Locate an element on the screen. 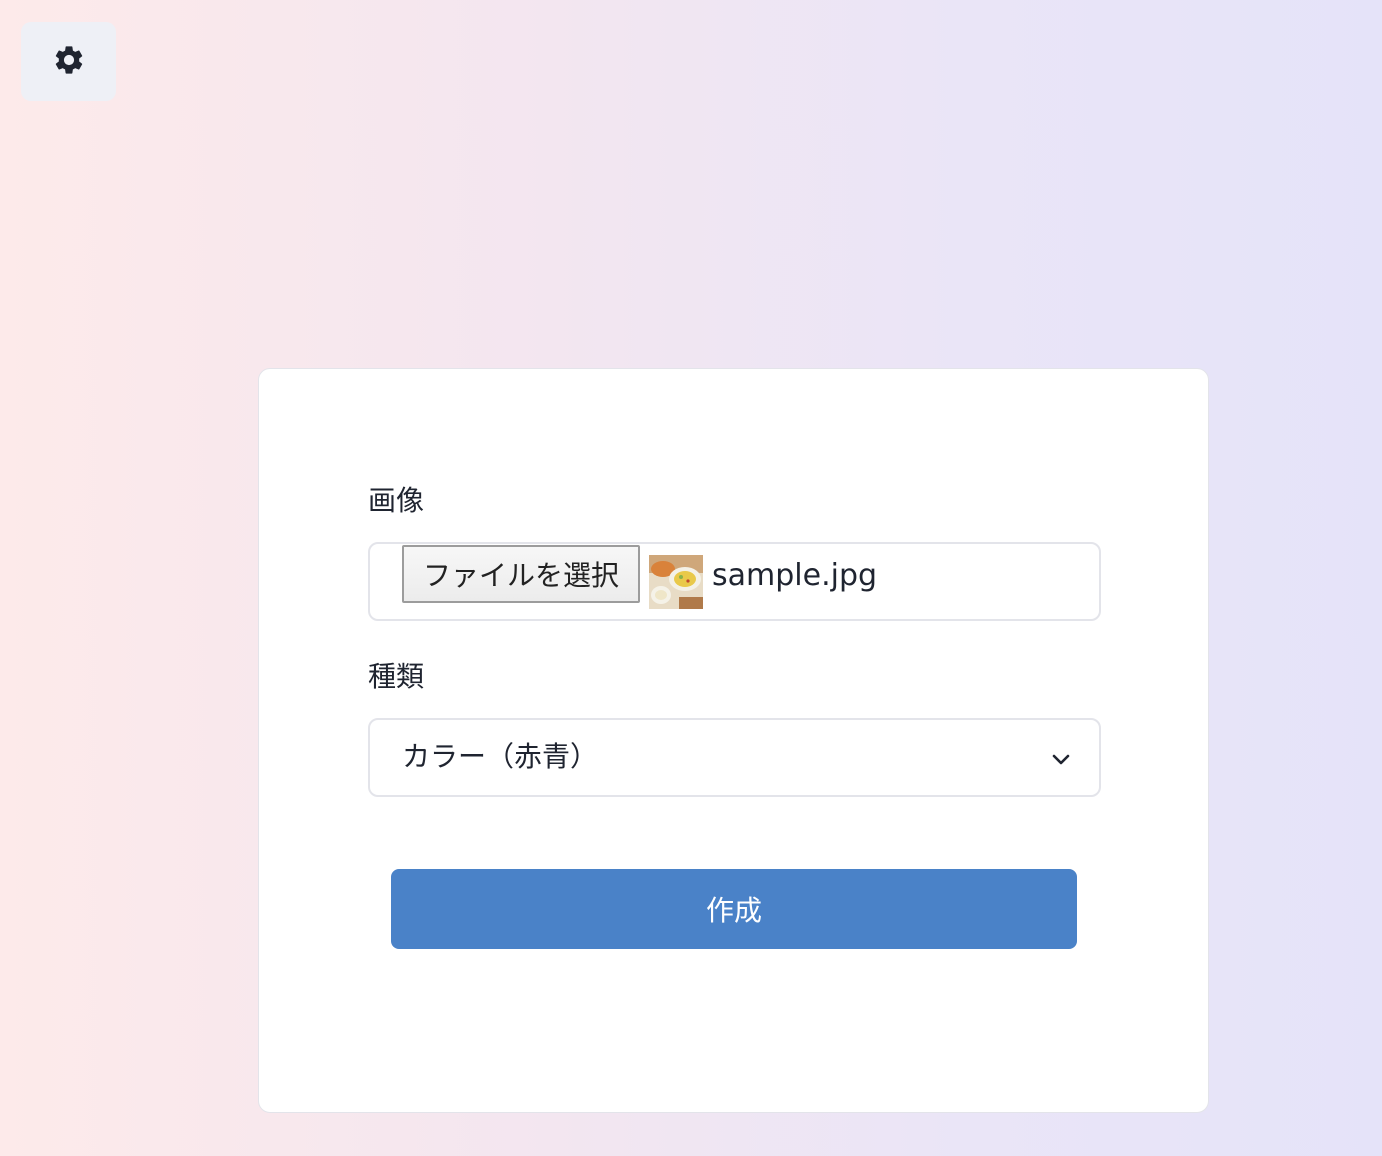 This screenshot has height=1156, width=1382. file-input: ファイルを選択 sample.jpg is located at coordinates (734, 581).